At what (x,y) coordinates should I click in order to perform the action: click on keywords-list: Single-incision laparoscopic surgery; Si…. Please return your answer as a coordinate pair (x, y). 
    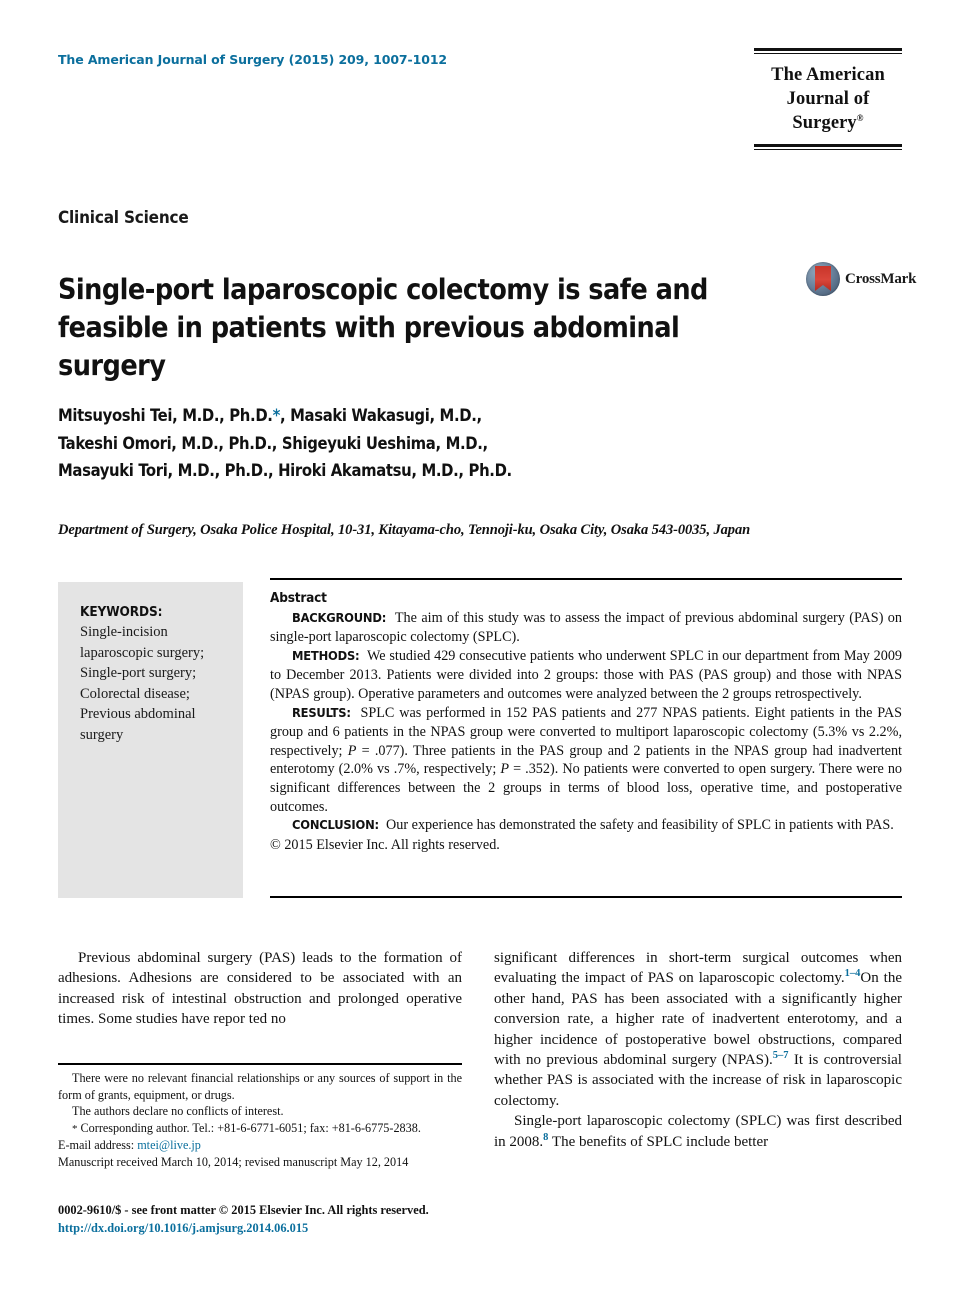
    Looking at the image, I should click on (142, 683).